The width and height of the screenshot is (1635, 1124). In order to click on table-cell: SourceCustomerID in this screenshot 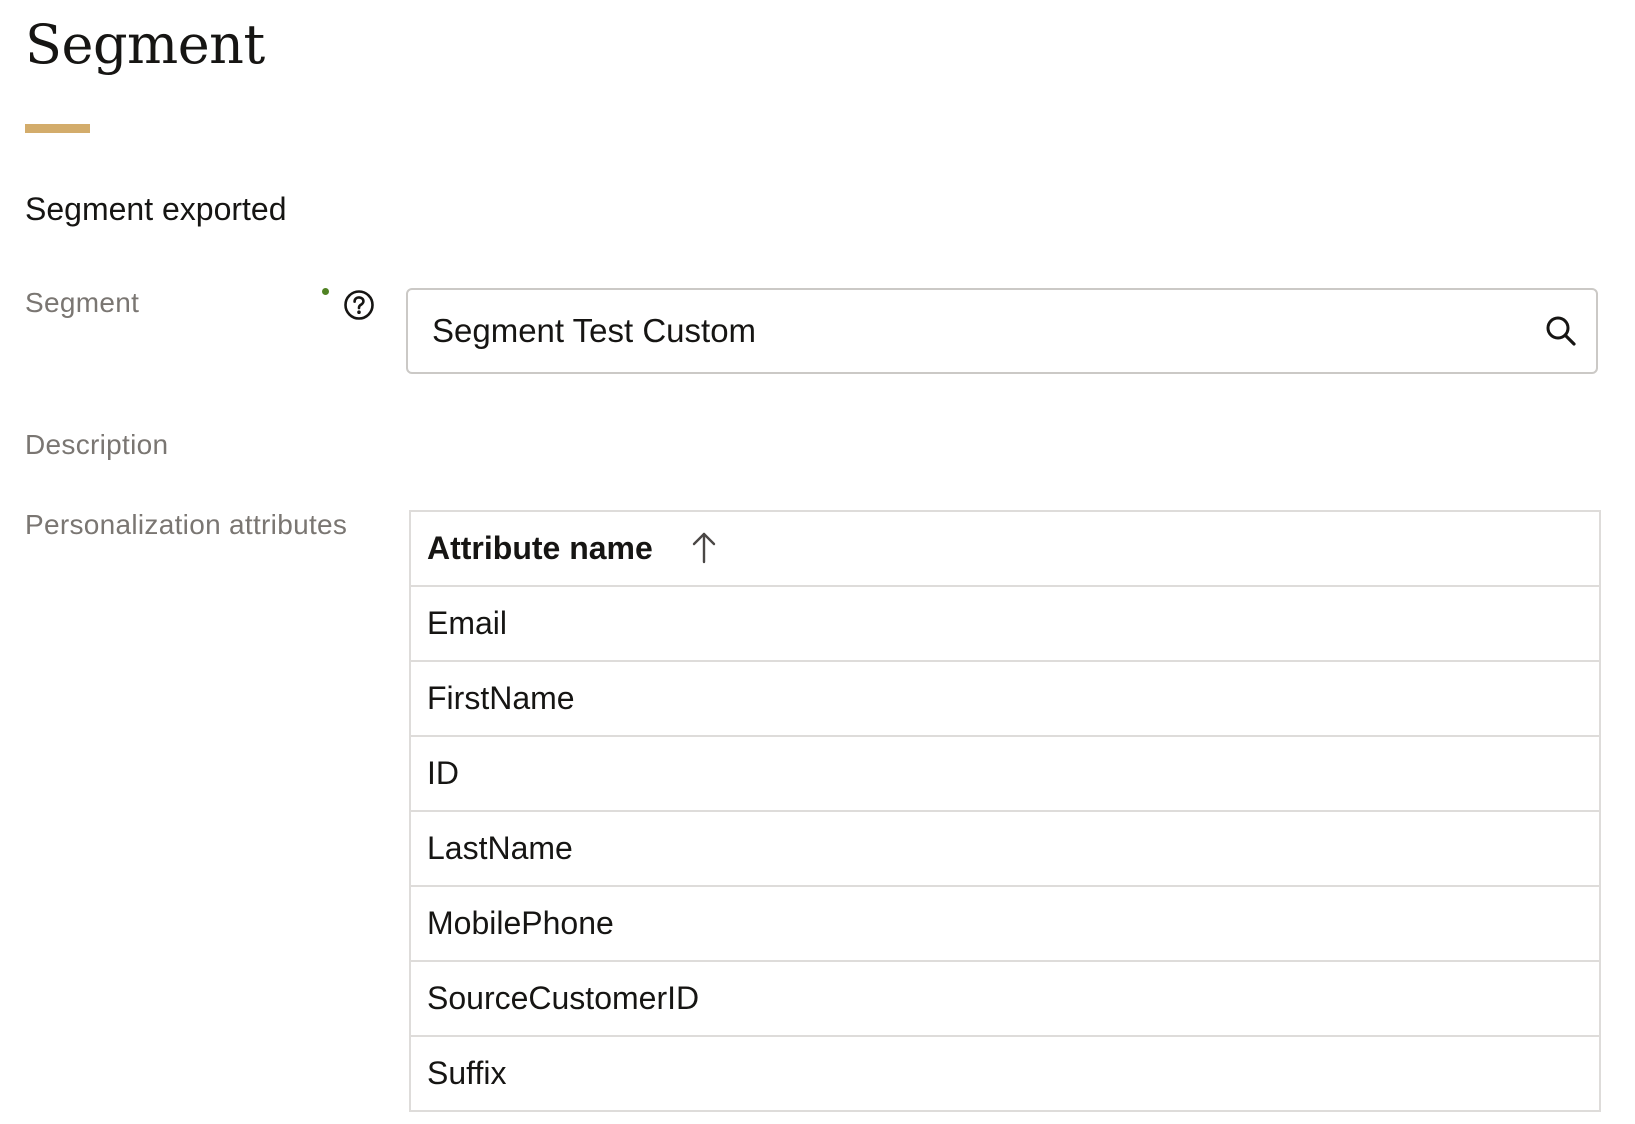, I will do `click(1005, 999)`.